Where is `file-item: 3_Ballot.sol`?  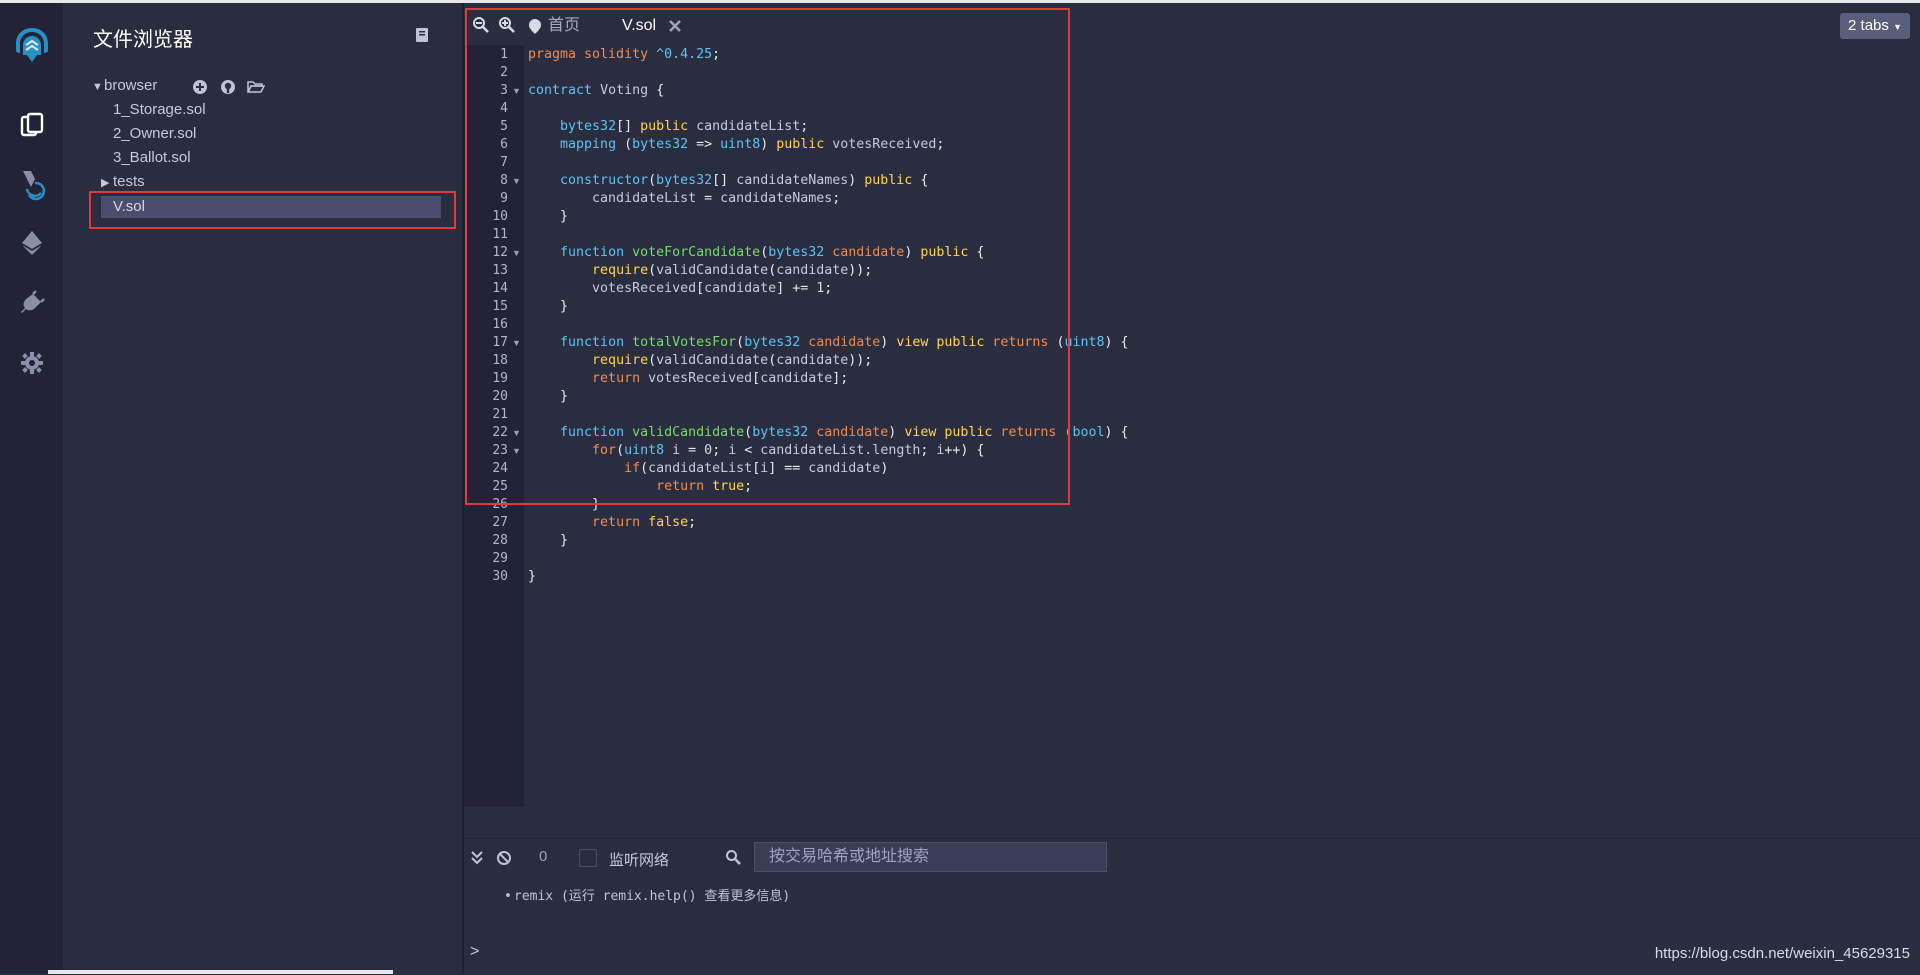 file-item: 3_Ballot.sol is located at coordinates (152, 158).